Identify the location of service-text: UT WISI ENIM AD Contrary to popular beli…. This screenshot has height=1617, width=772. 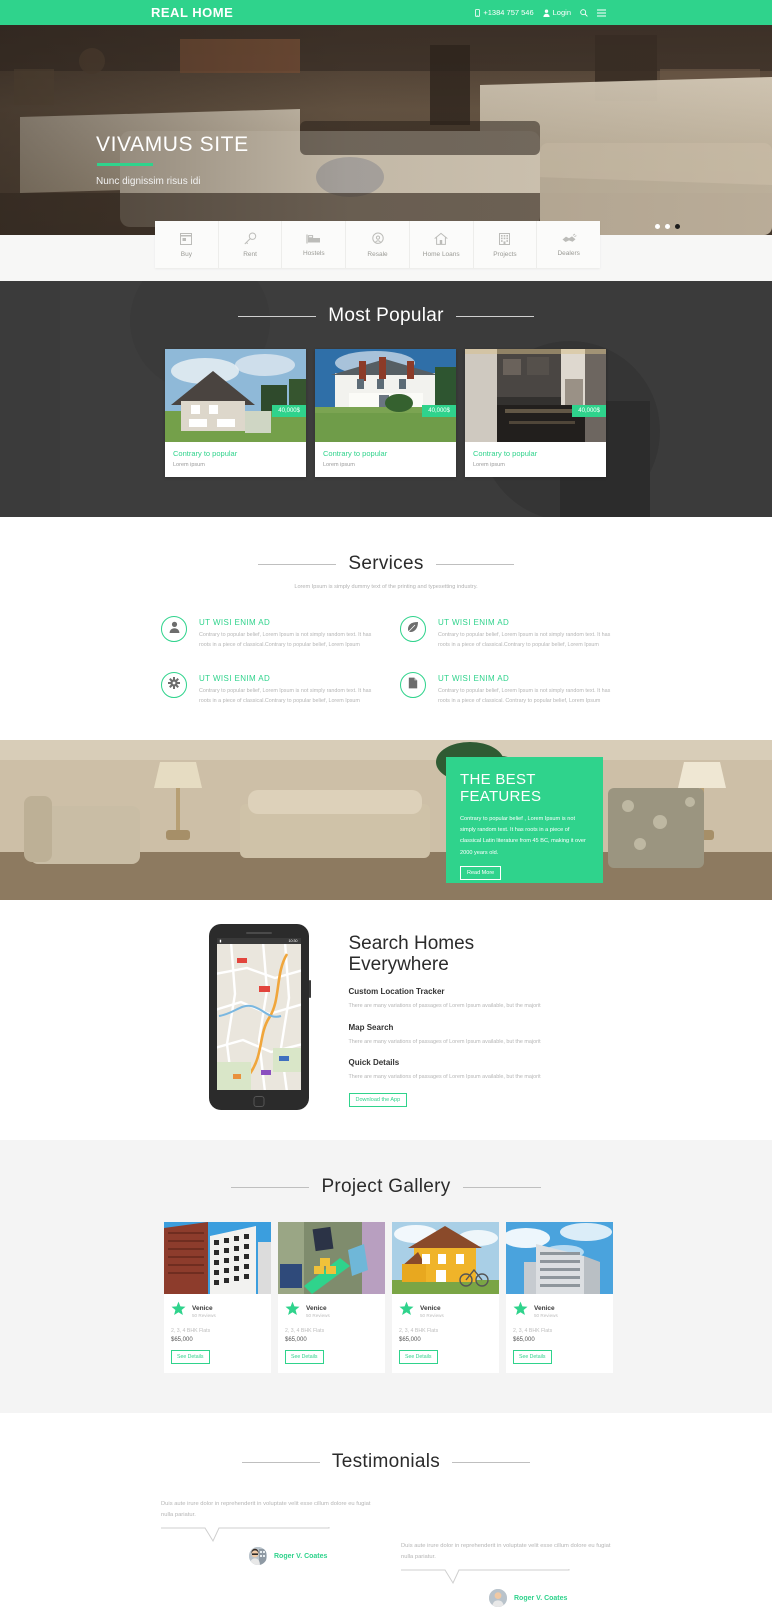
(285, 633).